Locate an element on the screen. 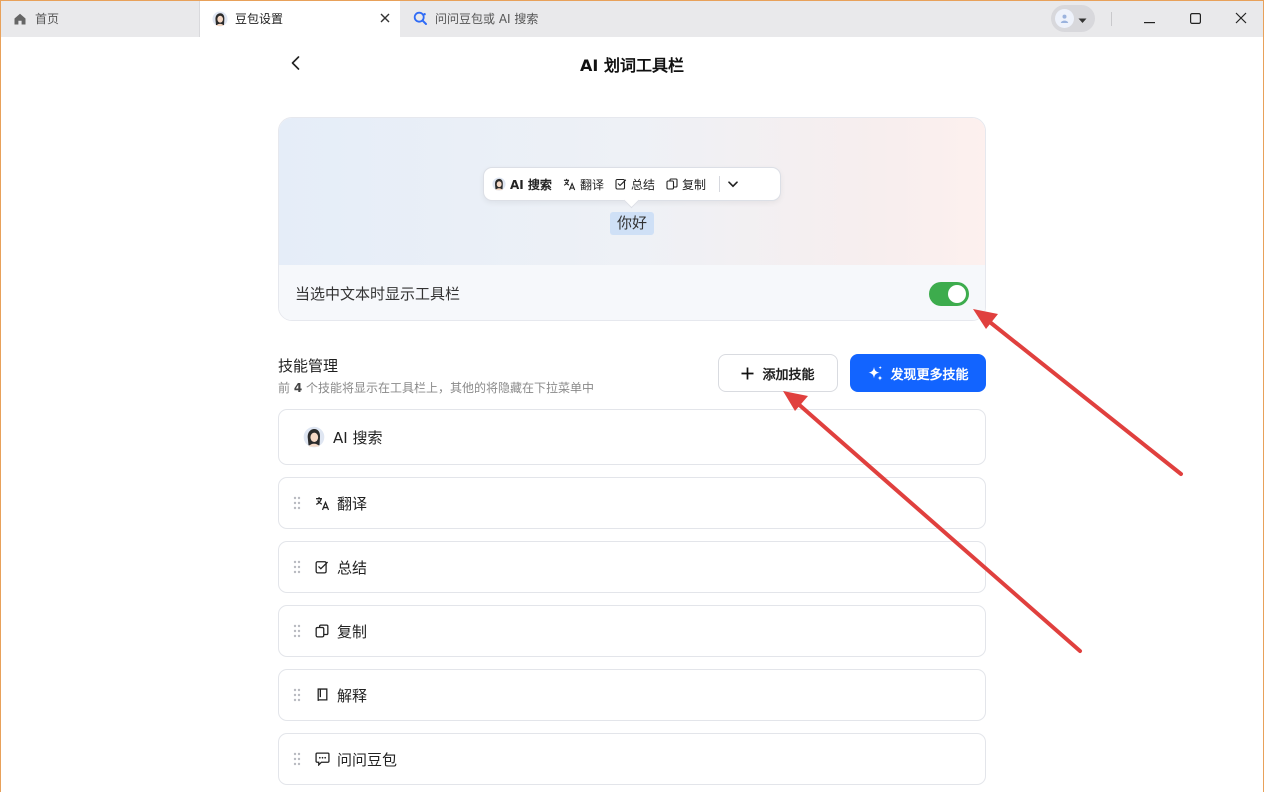 The image size is (1264, 792). skill-item-ai-search: AI 搜索 is located at coordinates (632, 437).